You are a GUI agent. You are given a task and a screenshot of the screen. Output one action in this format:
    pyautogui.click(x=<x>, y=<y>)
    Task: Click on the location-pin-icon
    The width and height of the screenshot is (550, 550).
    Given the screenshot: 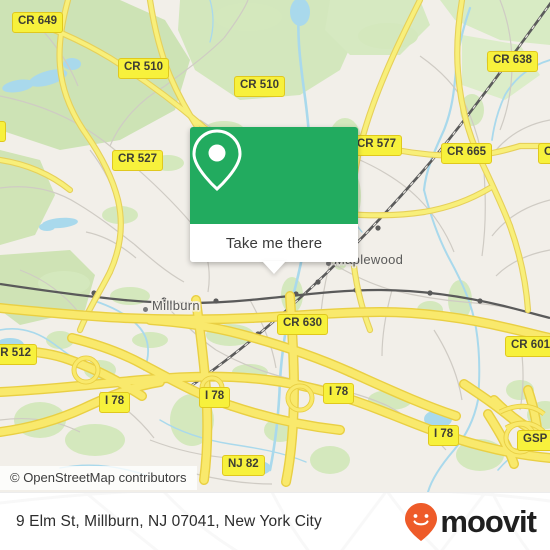 What is the action you would take?
    pyautogui.click(x=217, y=160)
    